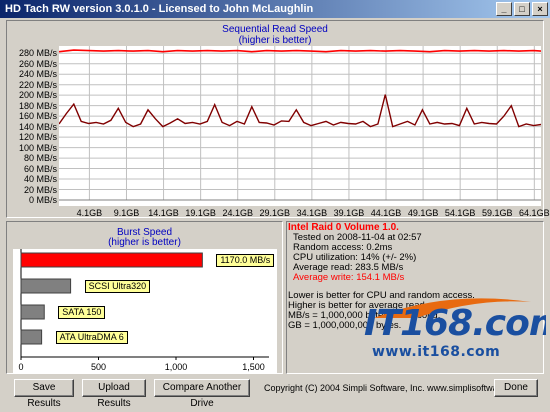 The width and height of the screenshot is (550, 412). What do you see at coordinates (40, 158) in the screenshot?
I see `y-tick-label: 80 MB/s` at bounding box center [40, 158].